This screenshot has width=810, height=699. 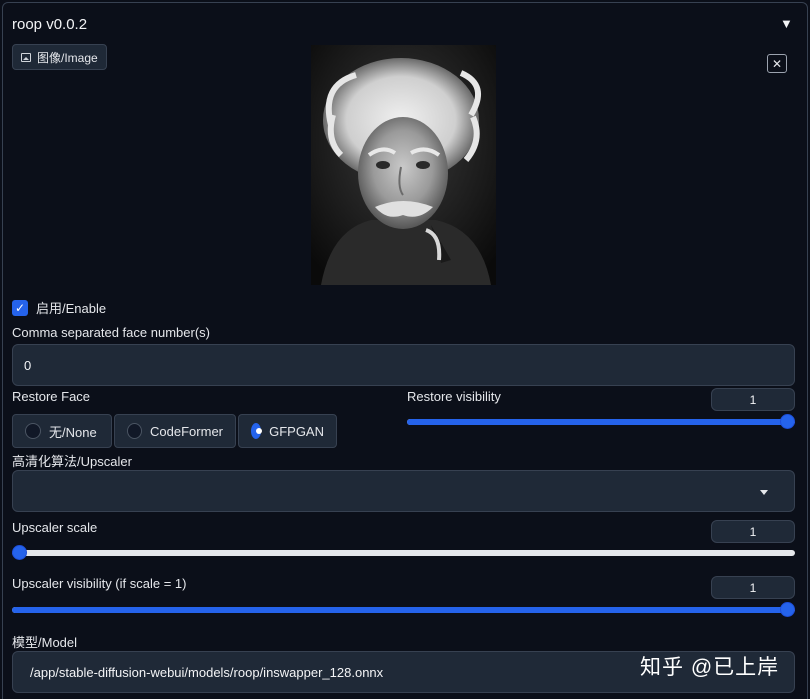 I want to click on close-icon: ✕, so click(x=777, y=63).